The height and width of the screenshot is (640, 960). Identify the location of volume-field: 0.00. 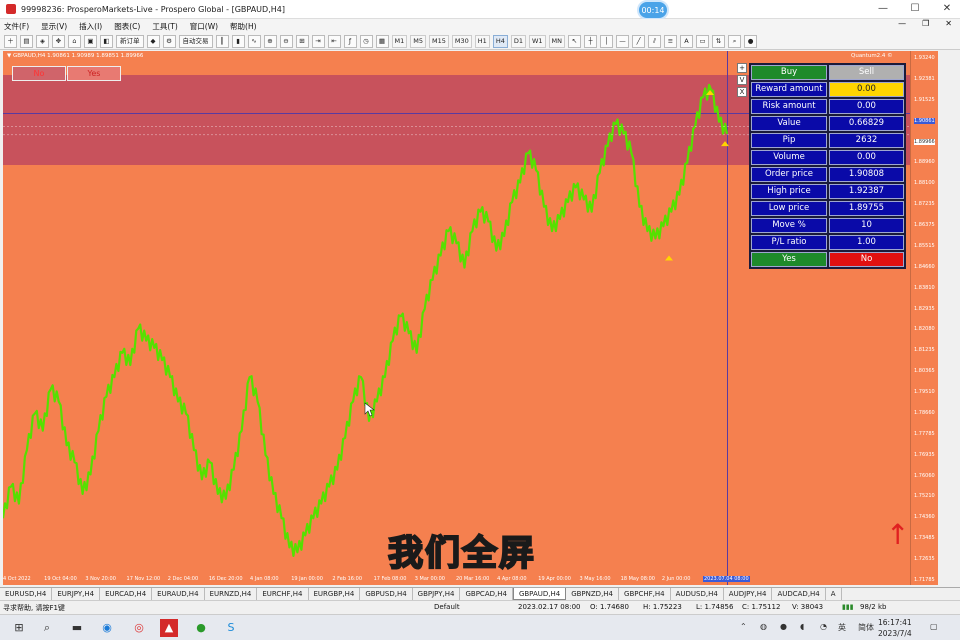
(866, 157).